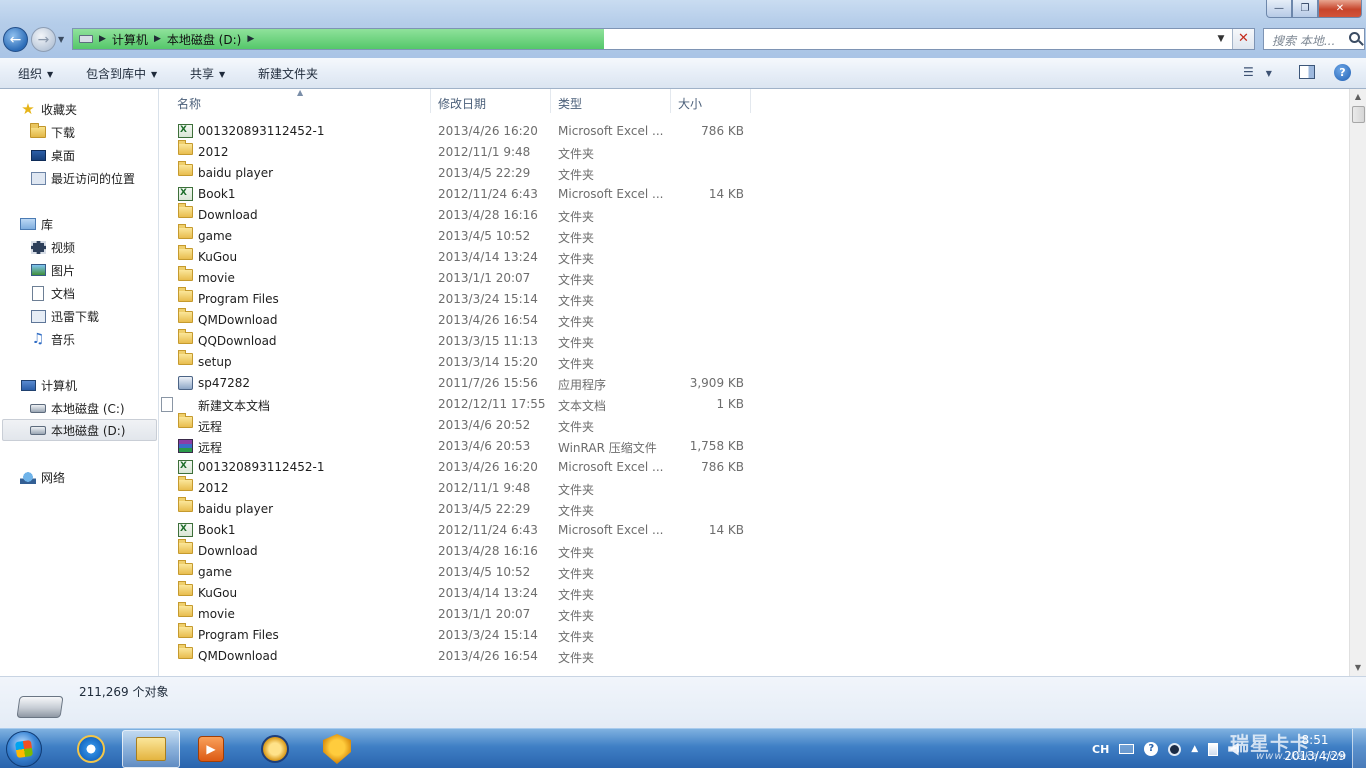 This screenshot has height=768, width=1366. Describe the element at coordinates (1100, 749) in the screenshot. I see `input-language-indicator: CH` at that location.